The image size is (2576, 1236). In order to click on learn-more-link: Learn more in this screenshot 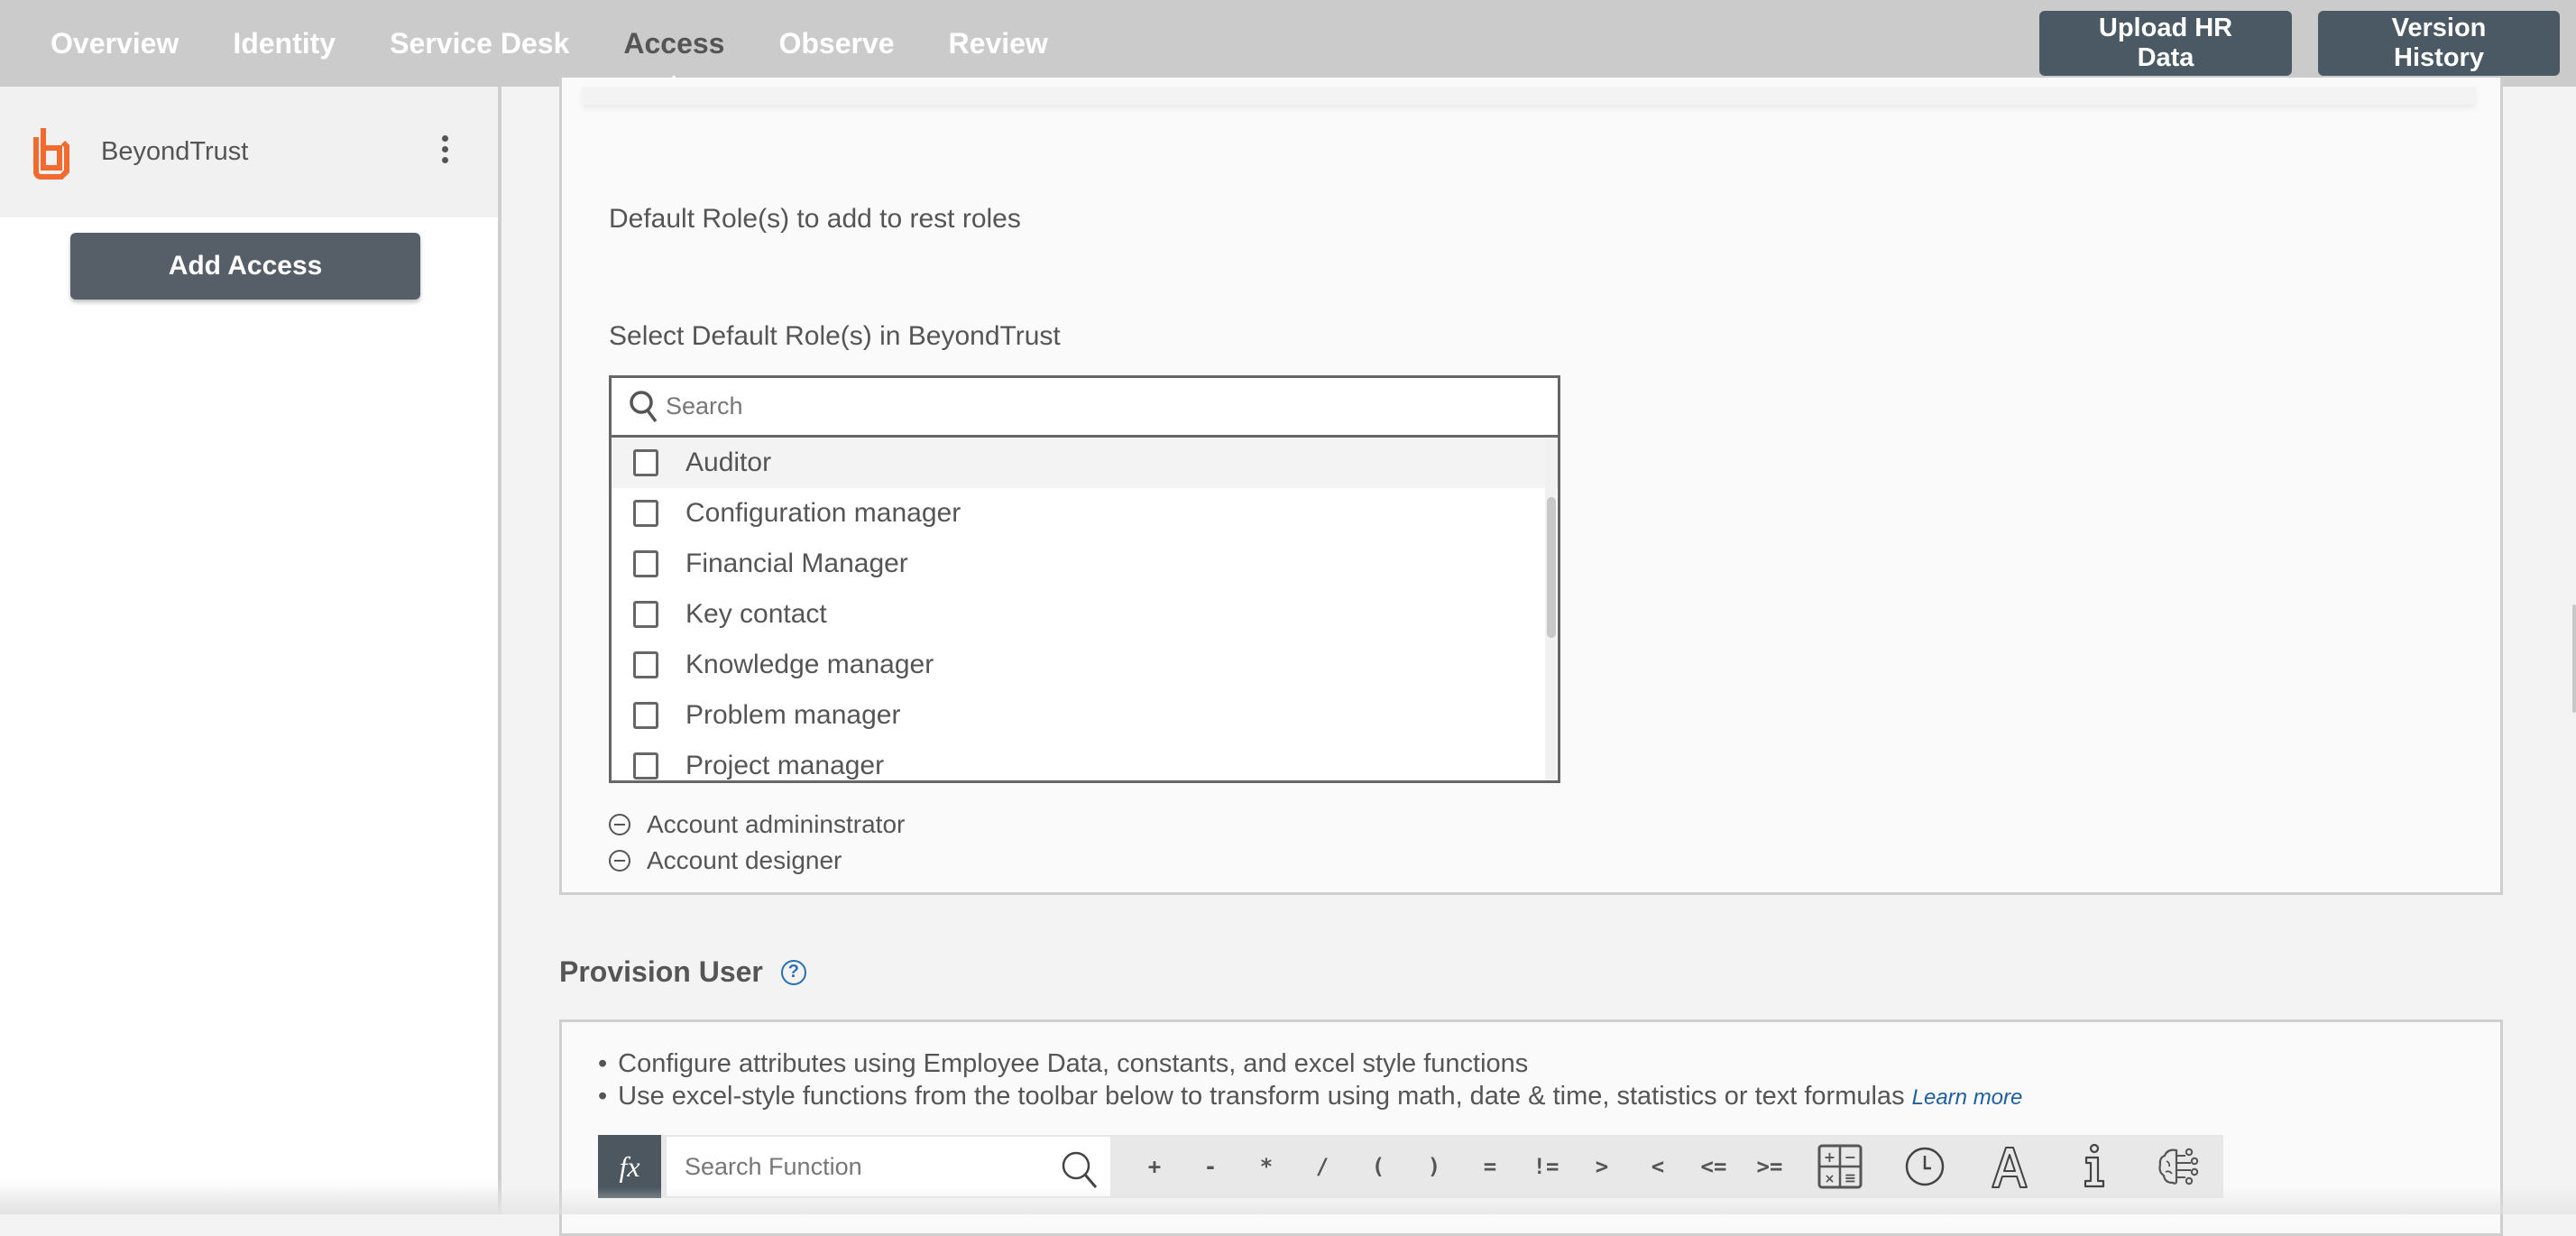, I will do `click(1967, 1097)`.